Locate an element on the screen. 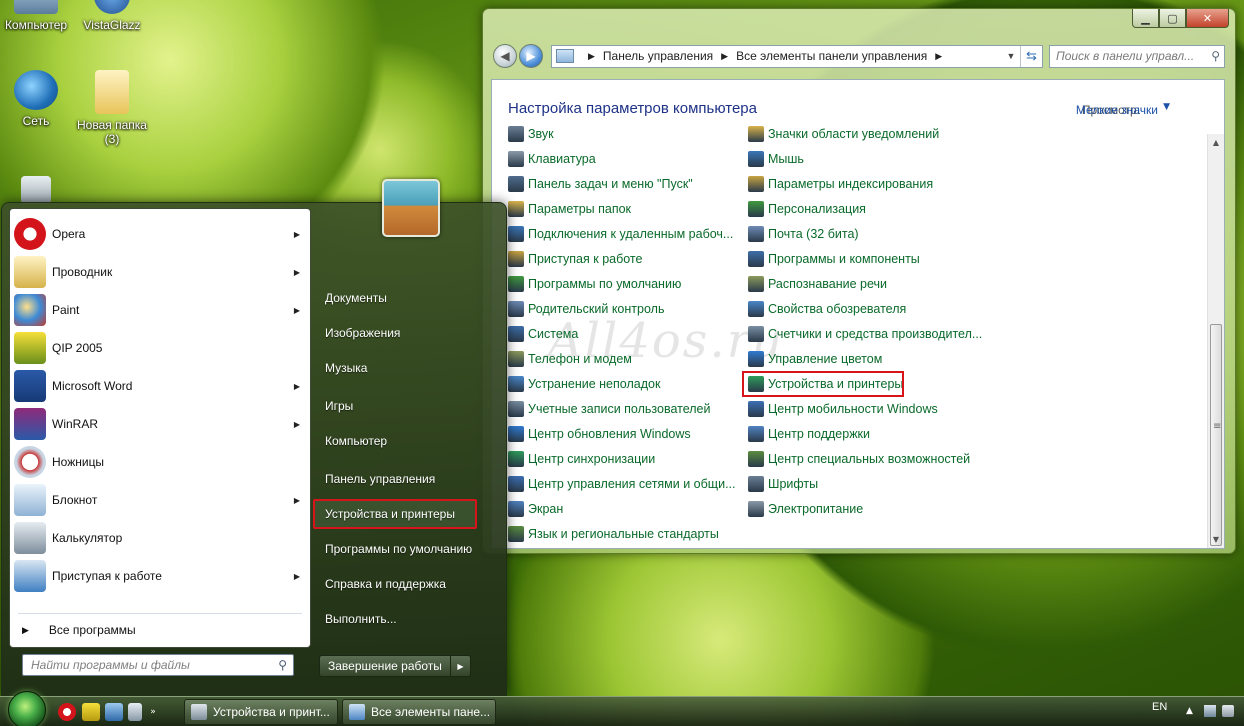  calculator-icon is located at coordinates (135, 712).